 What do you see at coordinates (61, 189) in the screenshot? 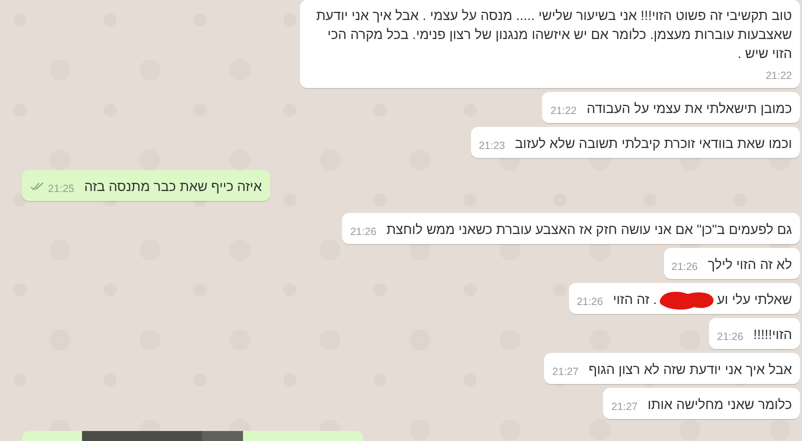
I see `message-time: 21:25` at bounding box center [61, 189].